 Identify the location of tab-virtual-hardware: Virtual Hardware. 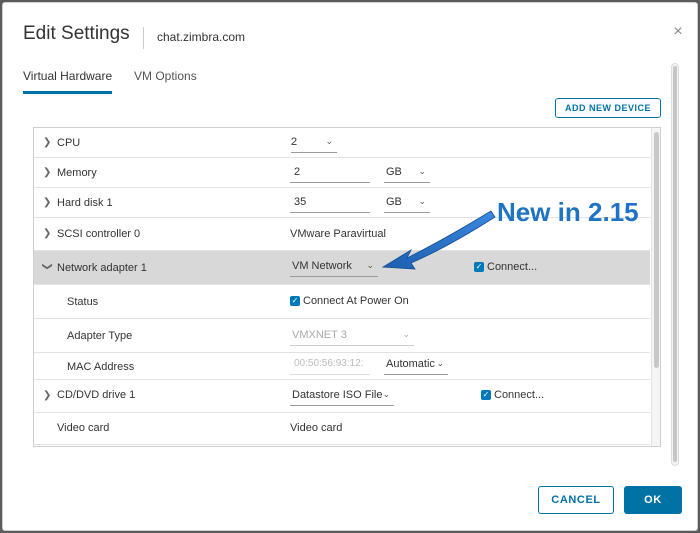
(68, 81).